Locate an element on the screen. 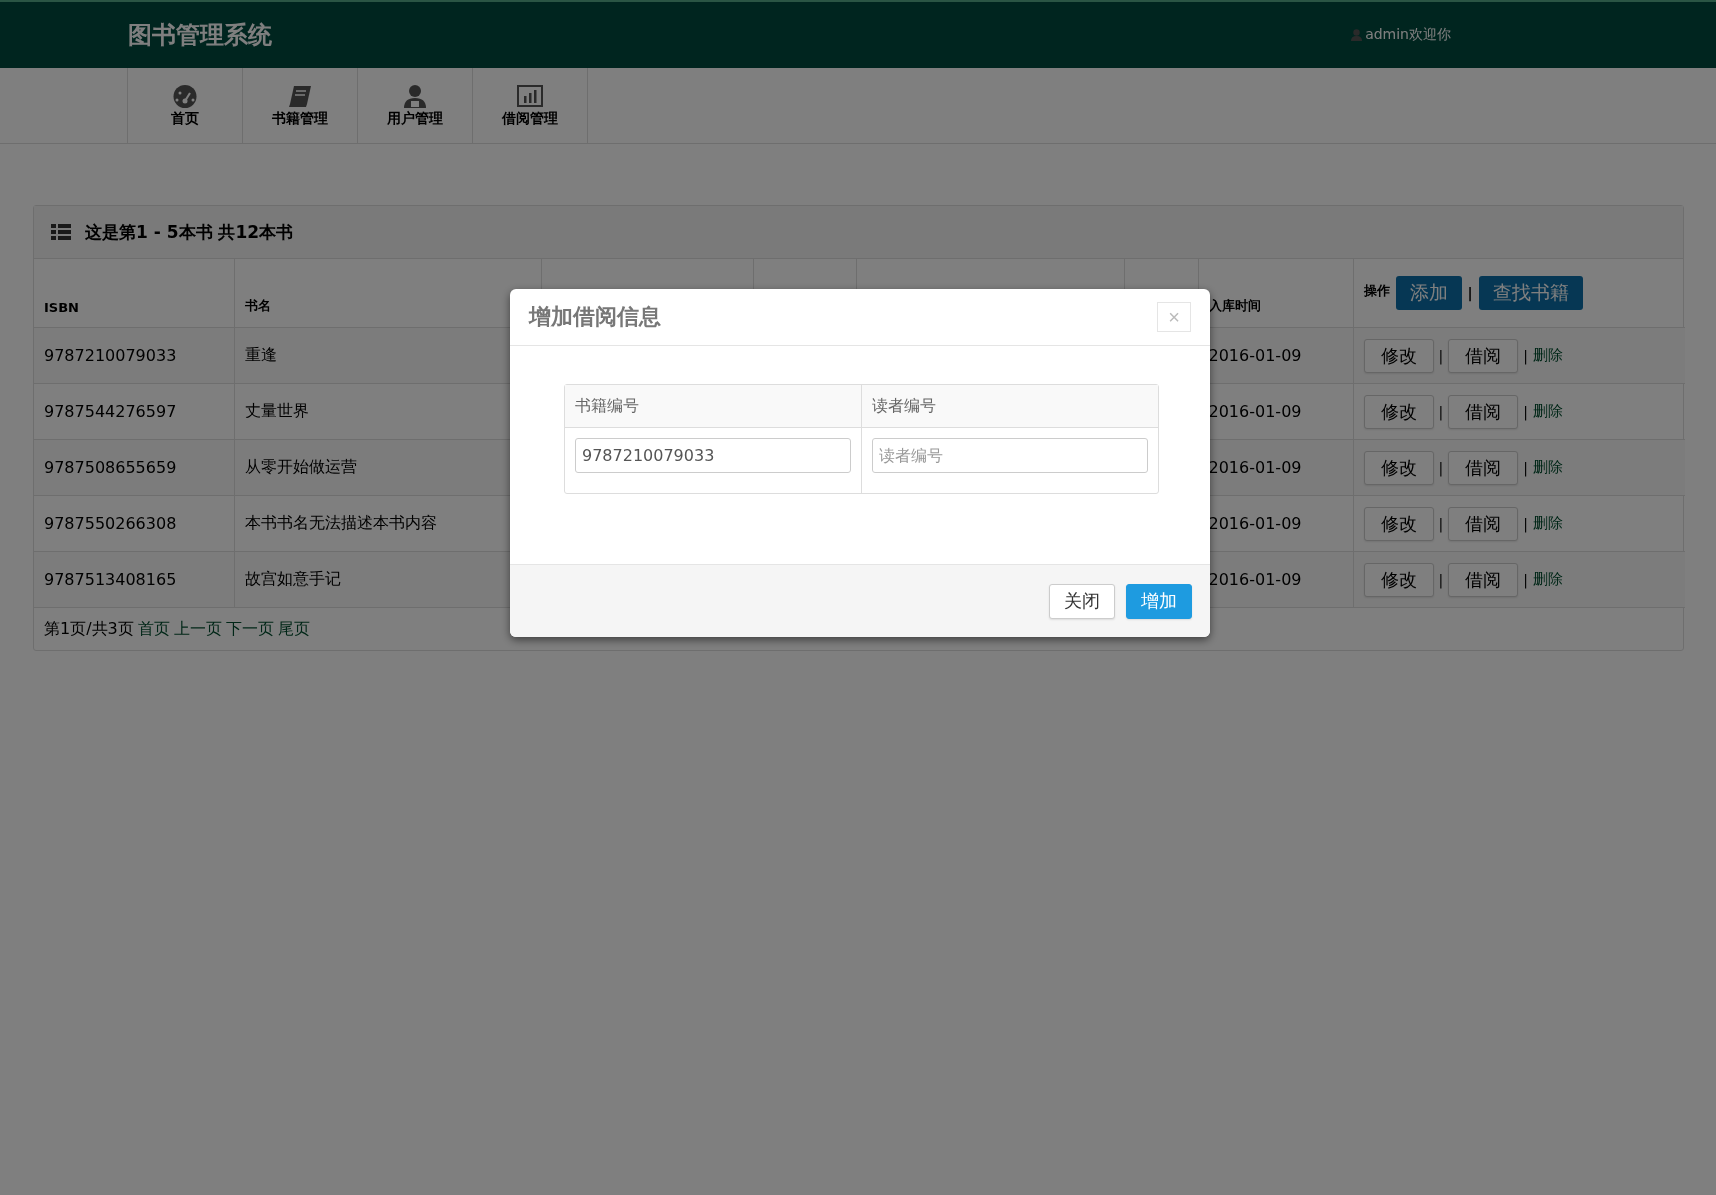  table-cell: 从零开始做运营 is located at coordinates (300, 466).